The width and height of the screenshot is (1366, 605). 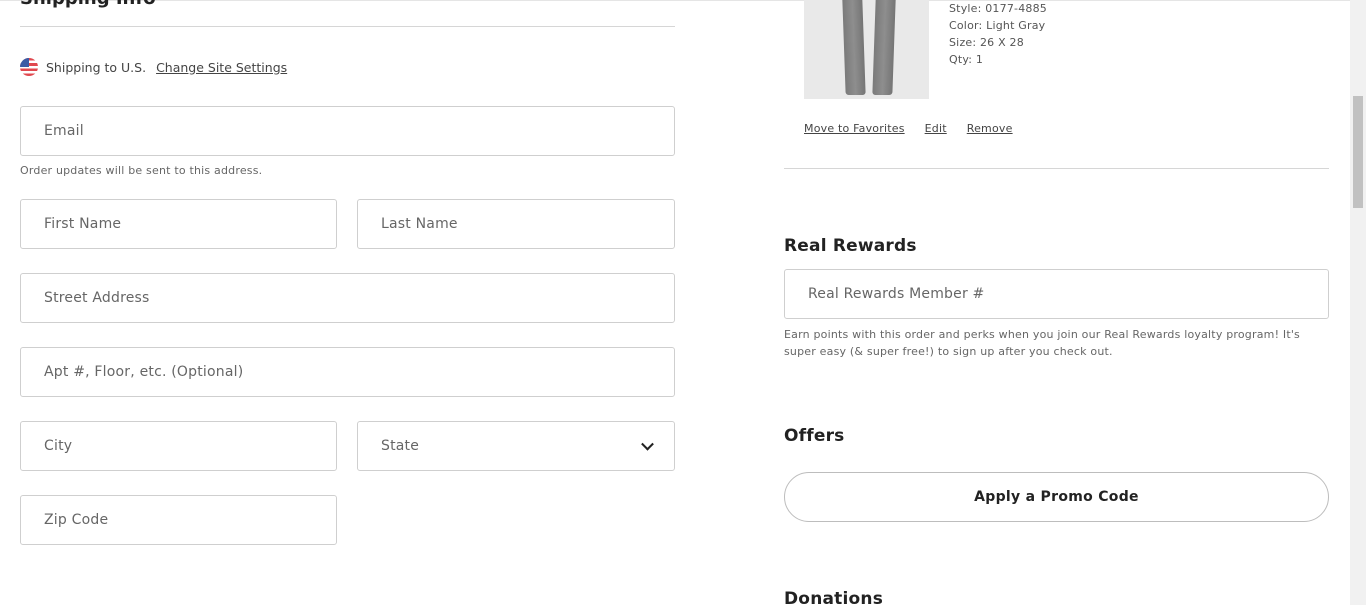 What do you see at coordinates (1056, 497) in the screenshot?
I see `apply-promo-code-button: Apply a Promo Code` at bounding box center [1056, 497].